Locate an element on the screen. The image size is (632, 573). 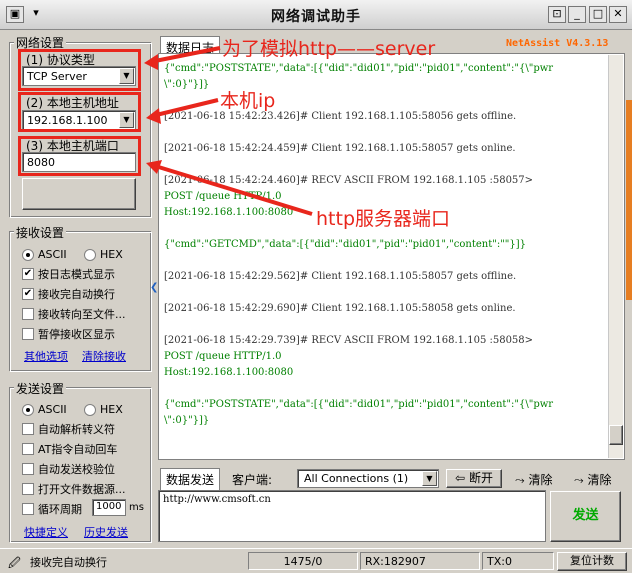
annotation-arrowhead-server is located at coordinates (151, 62).